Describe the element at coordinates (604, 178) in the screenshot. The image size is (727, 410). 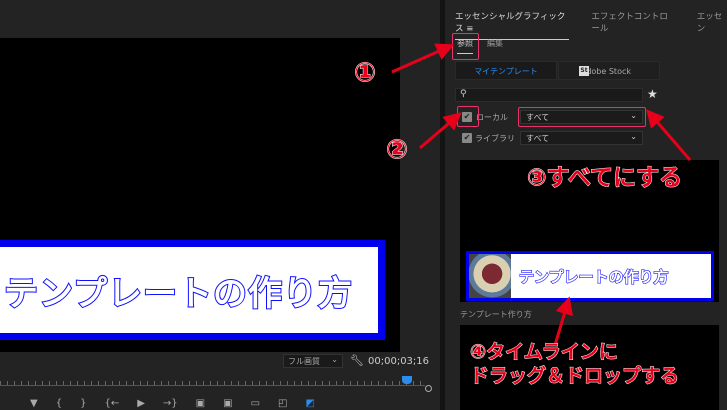
I see `annotation-3: ③すべてにする` at that location.